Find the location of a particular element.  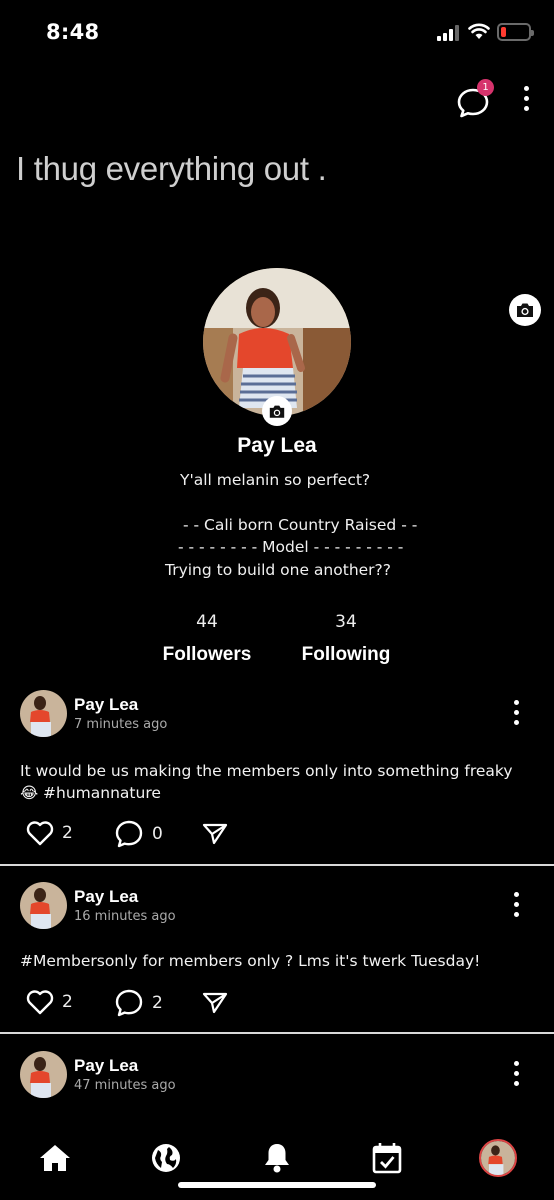

nav-profile is located at coordinates (498, 1158).